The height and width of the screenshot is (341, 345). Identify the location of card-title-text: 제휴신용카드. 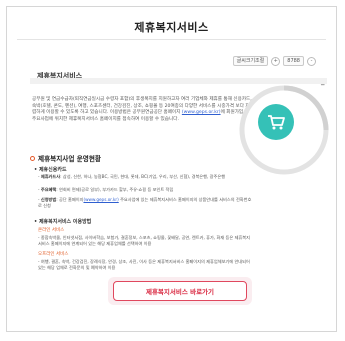
(52, 170).